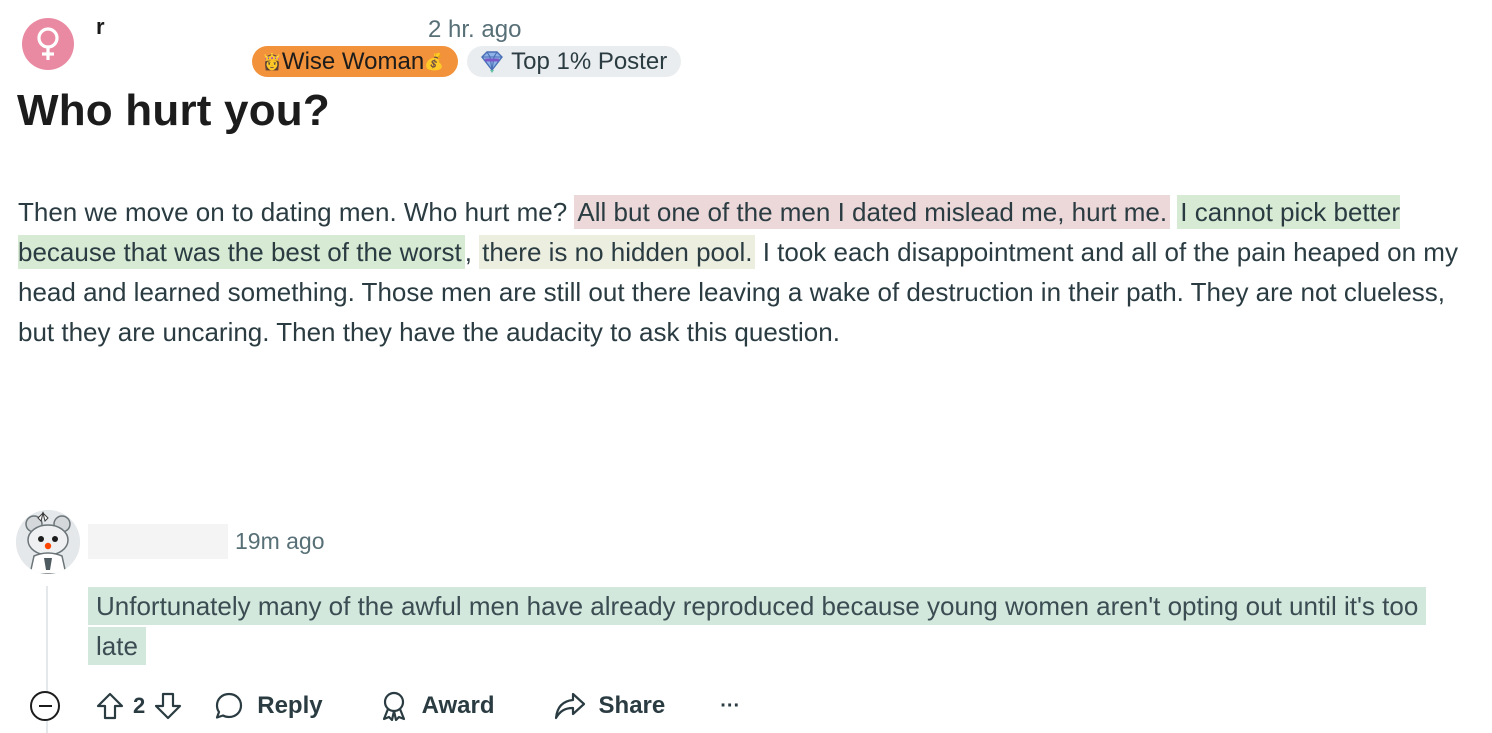 The width and height of the screenshot is (1492, 733). I want to click on flair-top-poster: Top 1% Poster, so click(574, 61).